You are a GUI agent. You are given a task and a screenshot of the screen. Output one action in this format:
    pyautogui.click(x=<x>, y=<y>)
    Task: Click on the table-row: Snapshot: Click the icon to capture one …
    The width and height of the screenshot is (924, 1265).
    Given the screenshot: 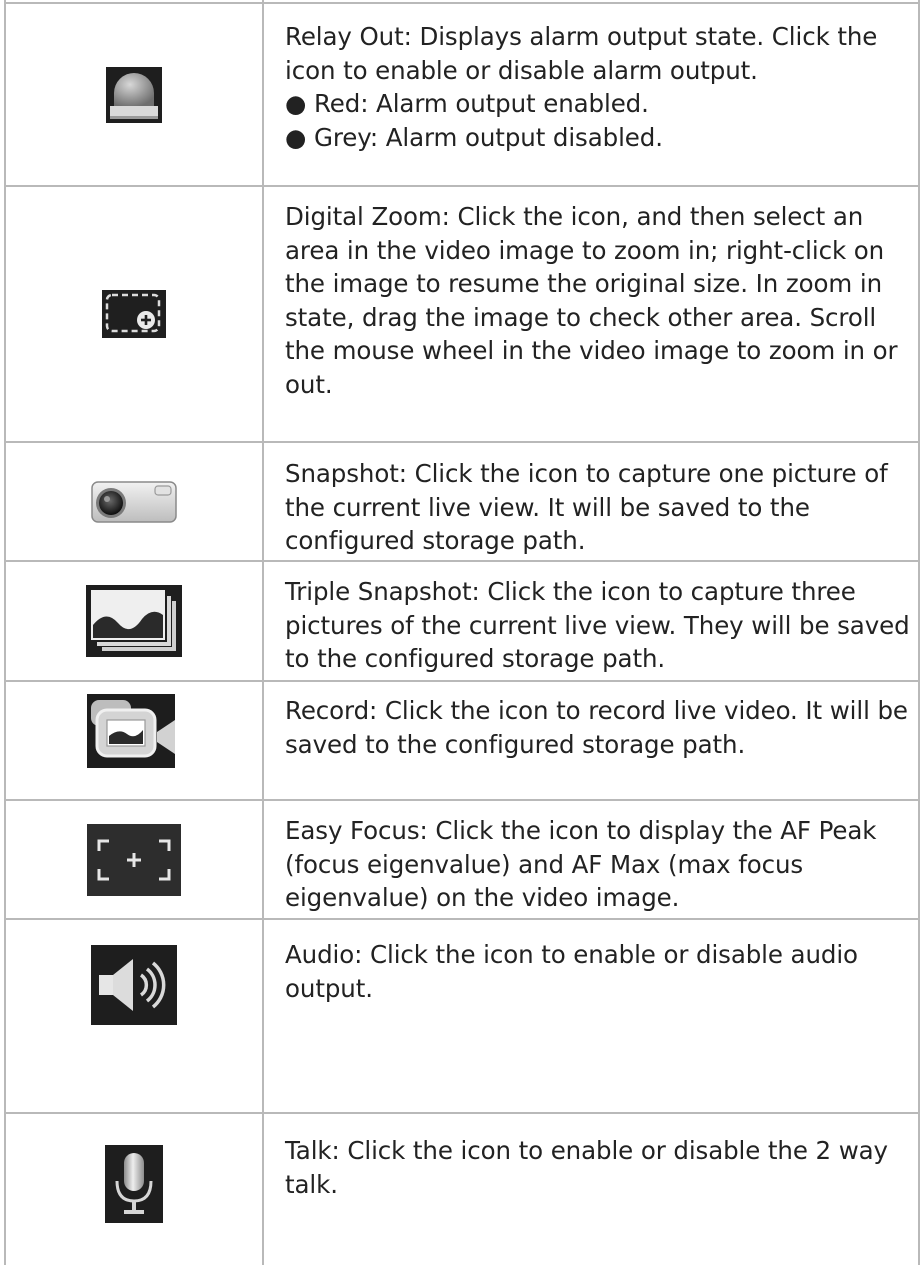 What is the action you would take?
    pyautogui.click(x=462, y=501)
    